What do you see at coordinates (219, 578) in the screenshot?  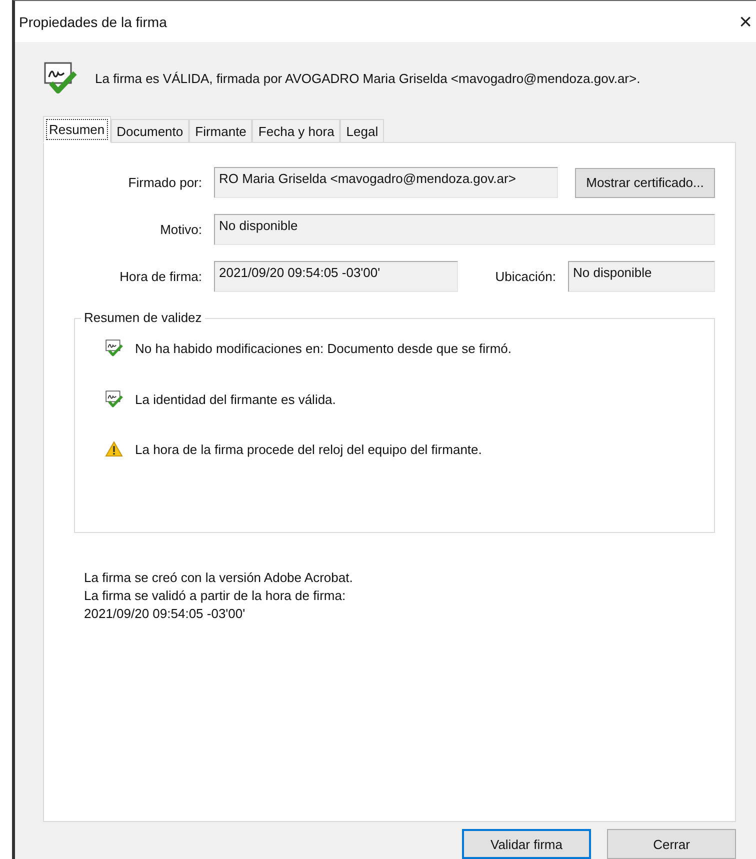 I see `info-text: La firma se creó con la versión Adobe Acrobat.` at bounding box center [219, 578].